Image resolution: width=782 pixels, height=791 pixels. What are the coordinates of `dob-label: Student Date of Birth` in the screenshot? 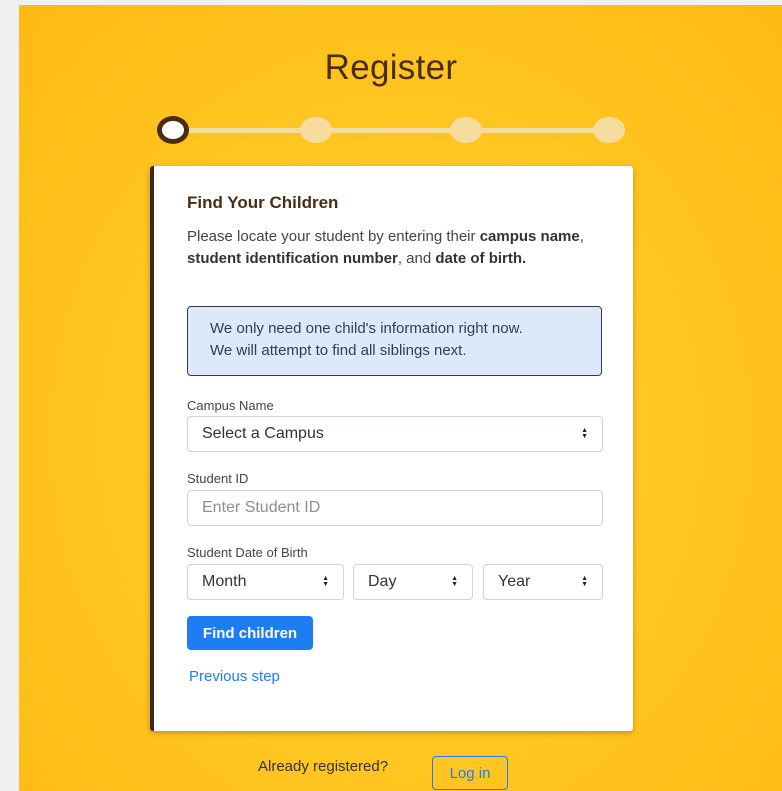 It's located at (247, 552).